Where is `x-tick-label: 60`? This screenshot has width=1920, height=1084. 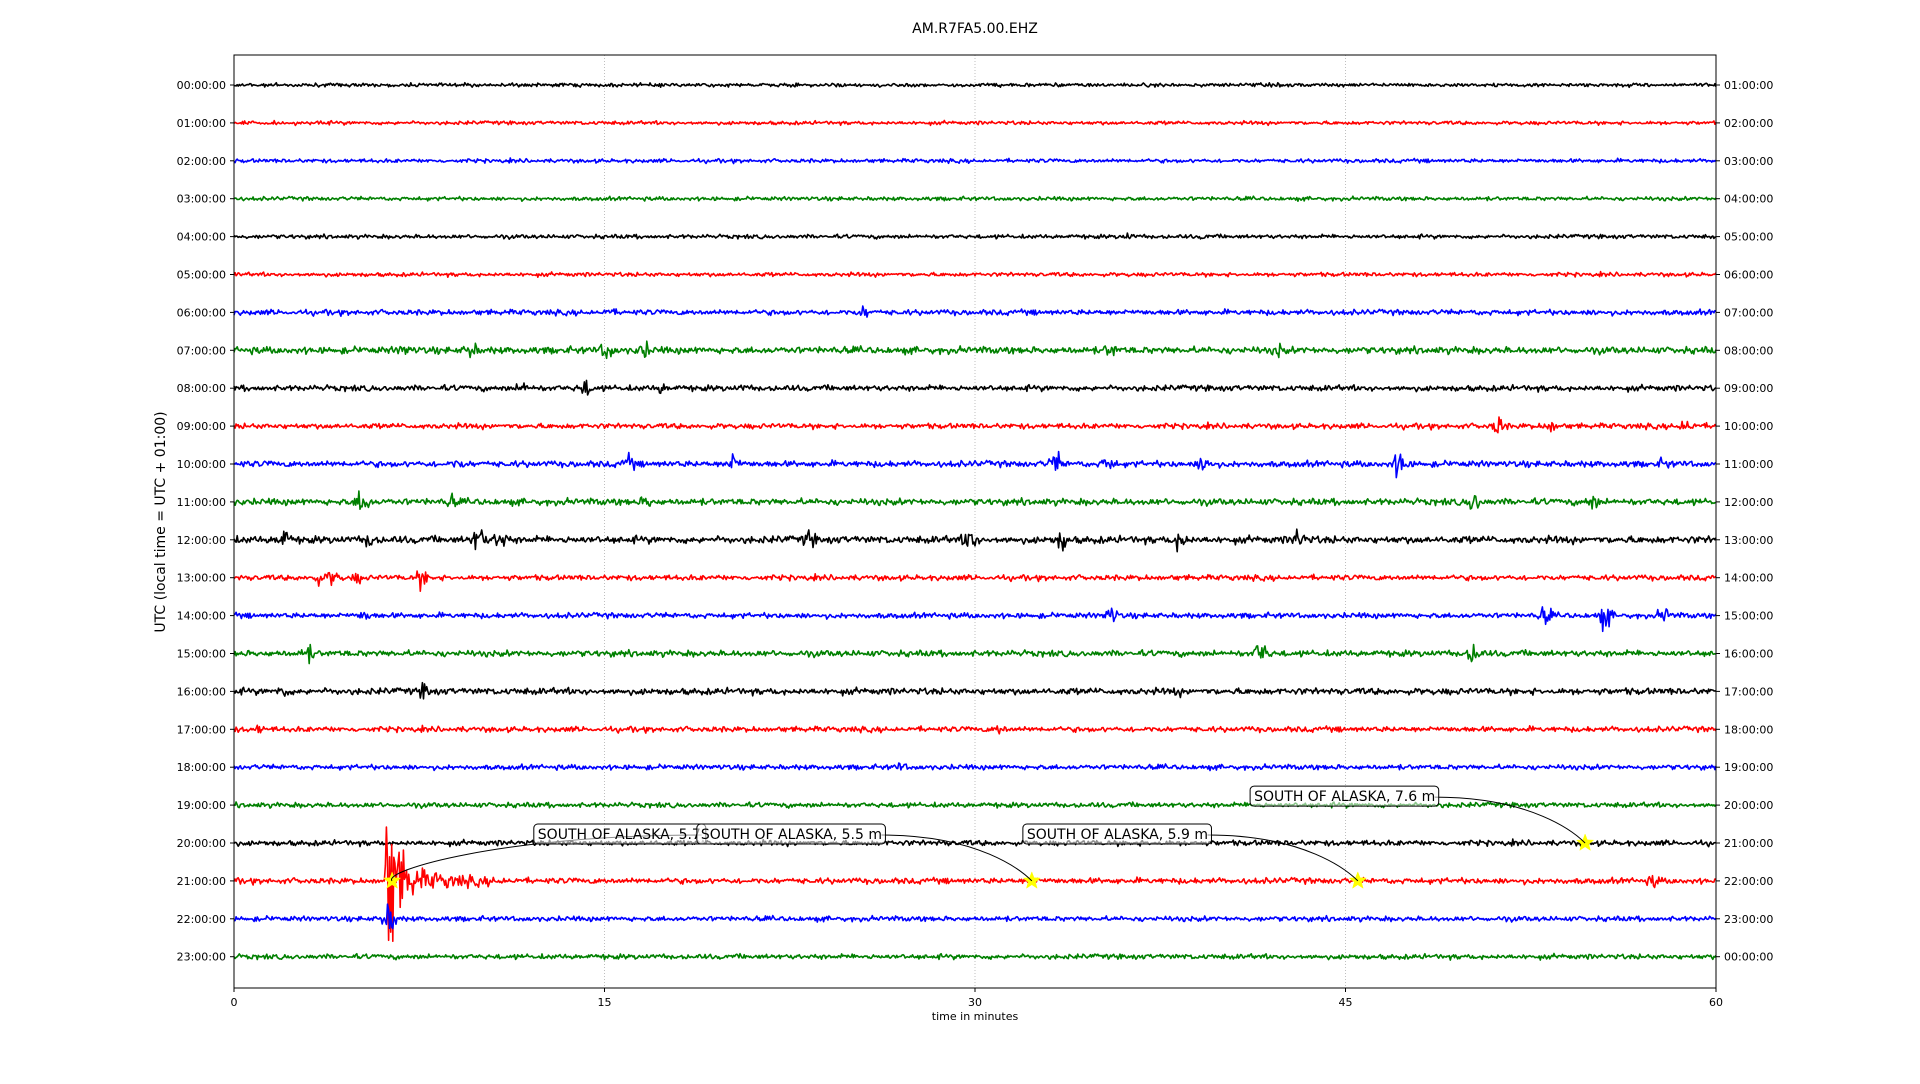 x-tick-label: 60 is located at coordinates (1716, 1002).